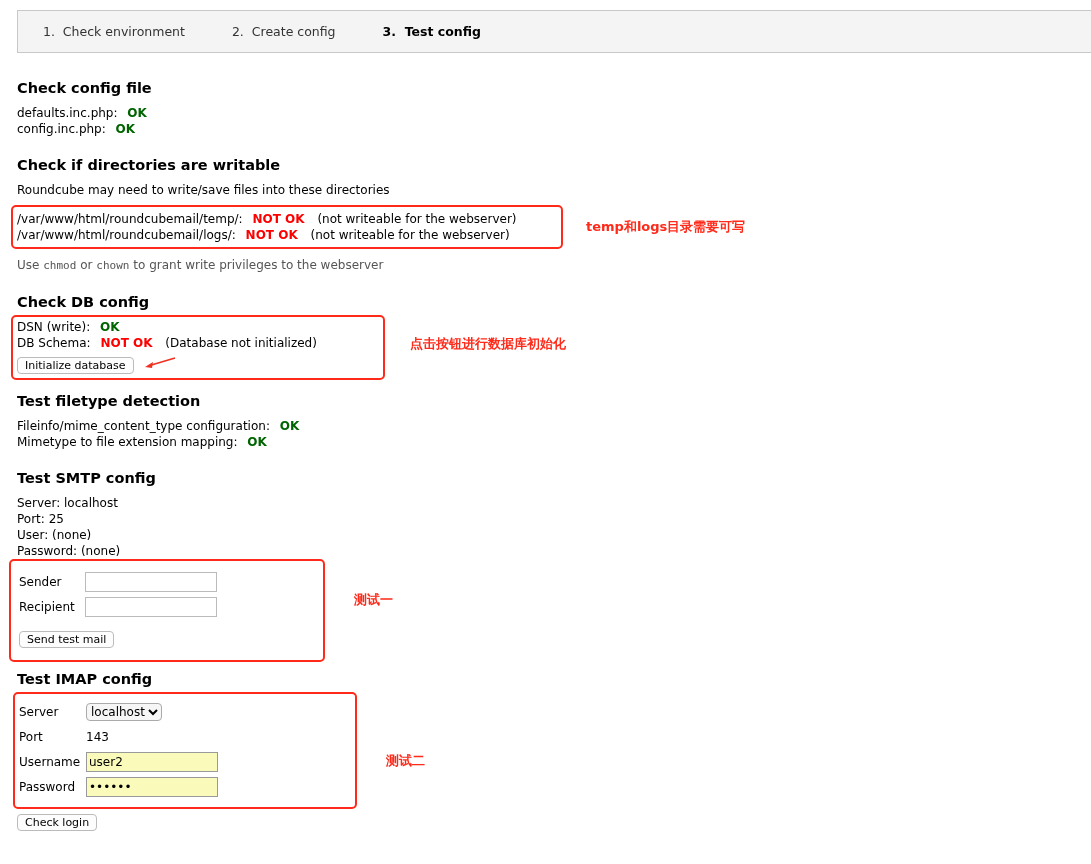 This screenshot has height=864, width=1091. I want to click on input-field: user2, so click(152, 761).